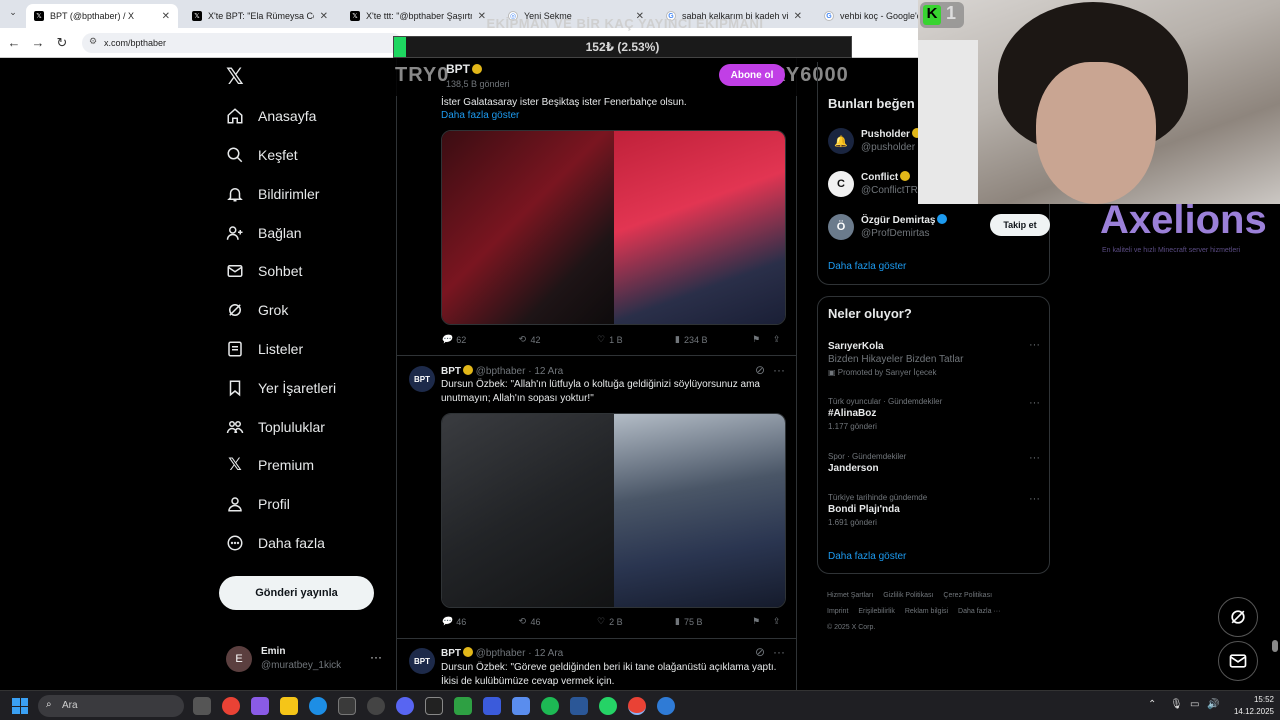 The image size is (1280, 720). Describe the element at coordinates (1238, 661) in the screenshot. I see `messages-fab-button` at that location.